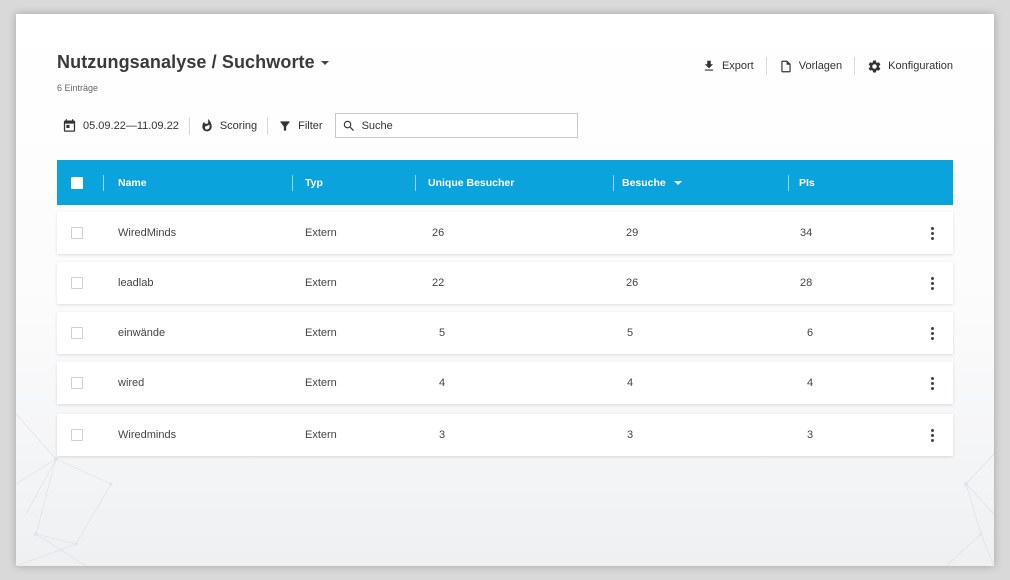 This screenshot has height=580, width=1010. What do you see at coordinates (737, 66) in the screenshot?
I see `export-label: Export` at bounding box center [737, 66].